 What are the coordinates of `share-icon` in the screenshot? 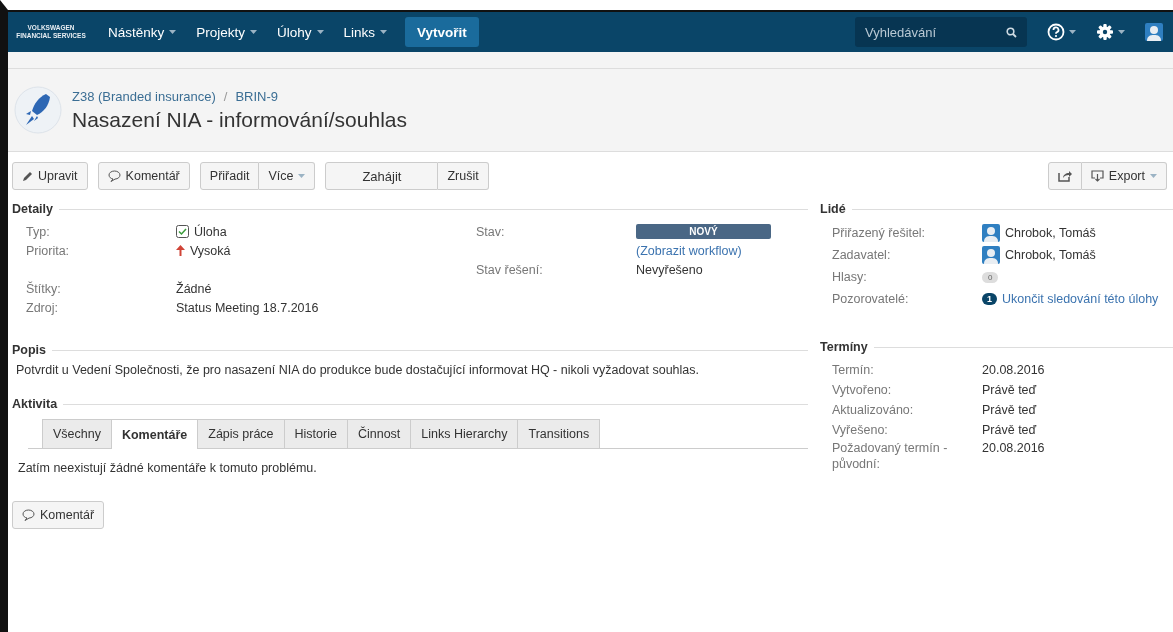 It's located at (1064, 176).